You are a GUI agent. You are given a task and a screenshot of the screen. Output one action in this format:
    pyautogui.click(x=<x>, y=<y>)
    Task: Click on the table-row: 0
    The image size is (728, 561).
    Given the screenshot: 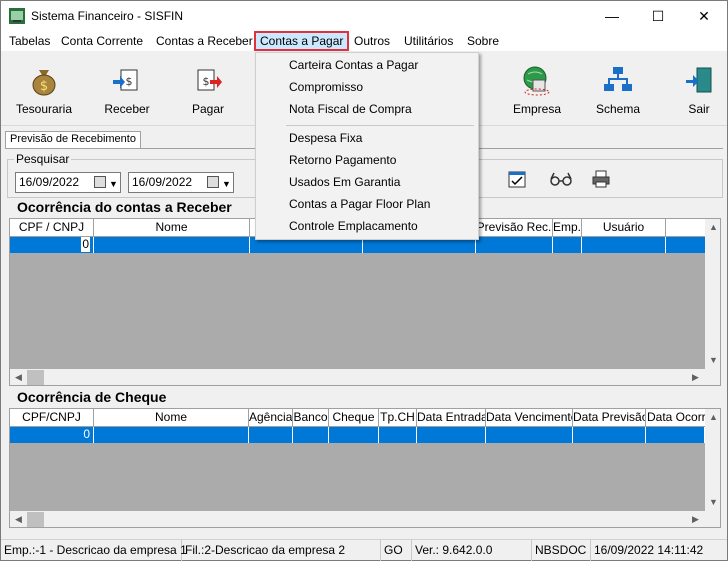 What is the action you would take?
    pyautogui.click(x=357, y=435)
    